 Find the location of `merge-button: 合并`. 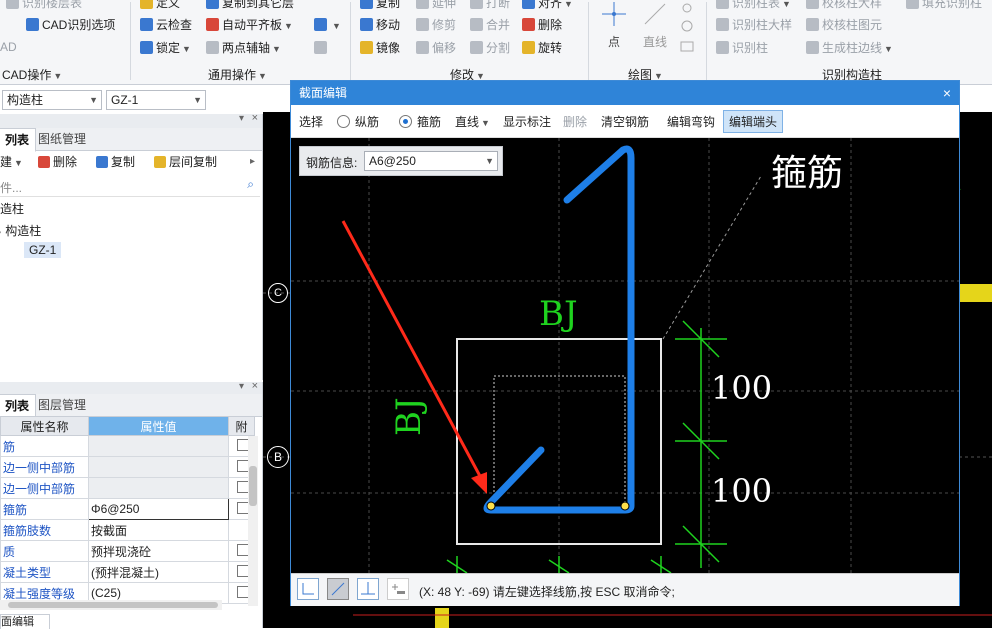

merge-button: 合并 is located at coordinates (490, 25).